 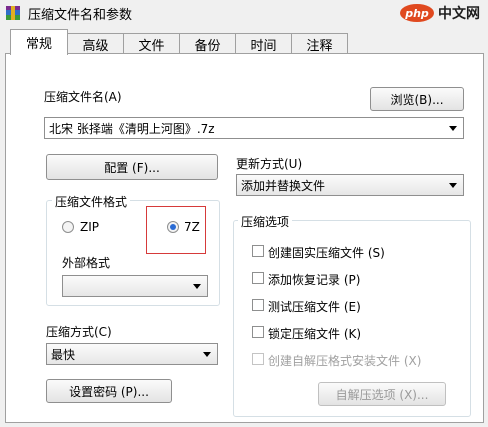 What do you see at coordinates (258, 278) in the screenshot?
I see `recovery-record-checkbox` at bounding box center [258, 278].